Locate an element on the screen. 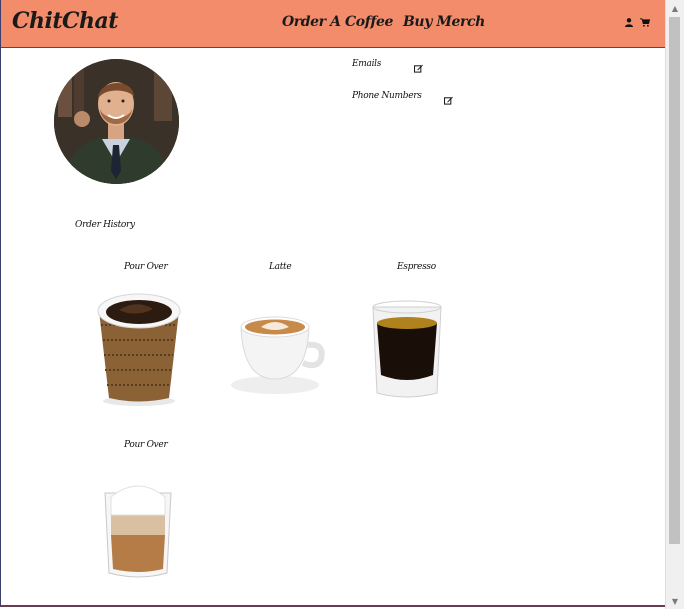 The image size is (684, 609). scrollbar-thumb is located at coordinates (674, 280).